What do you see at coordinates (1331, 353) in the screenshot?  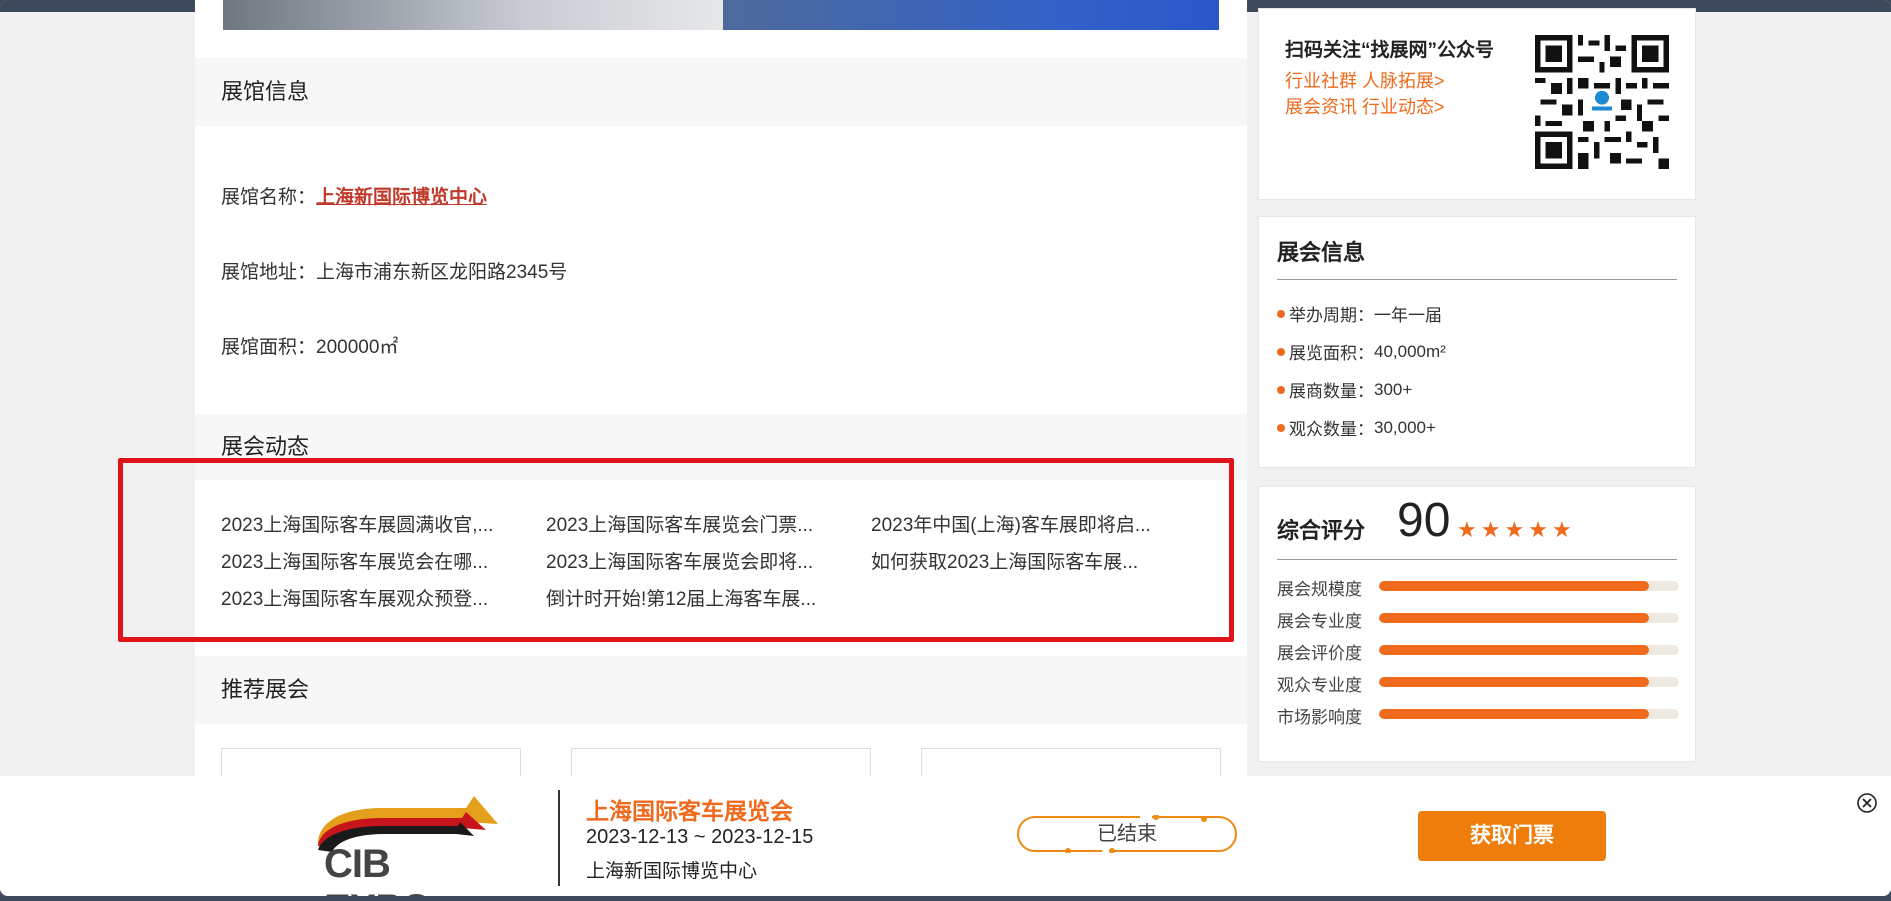 I see `fact-label: 展览面积：` at bounding box center [1331, 353].